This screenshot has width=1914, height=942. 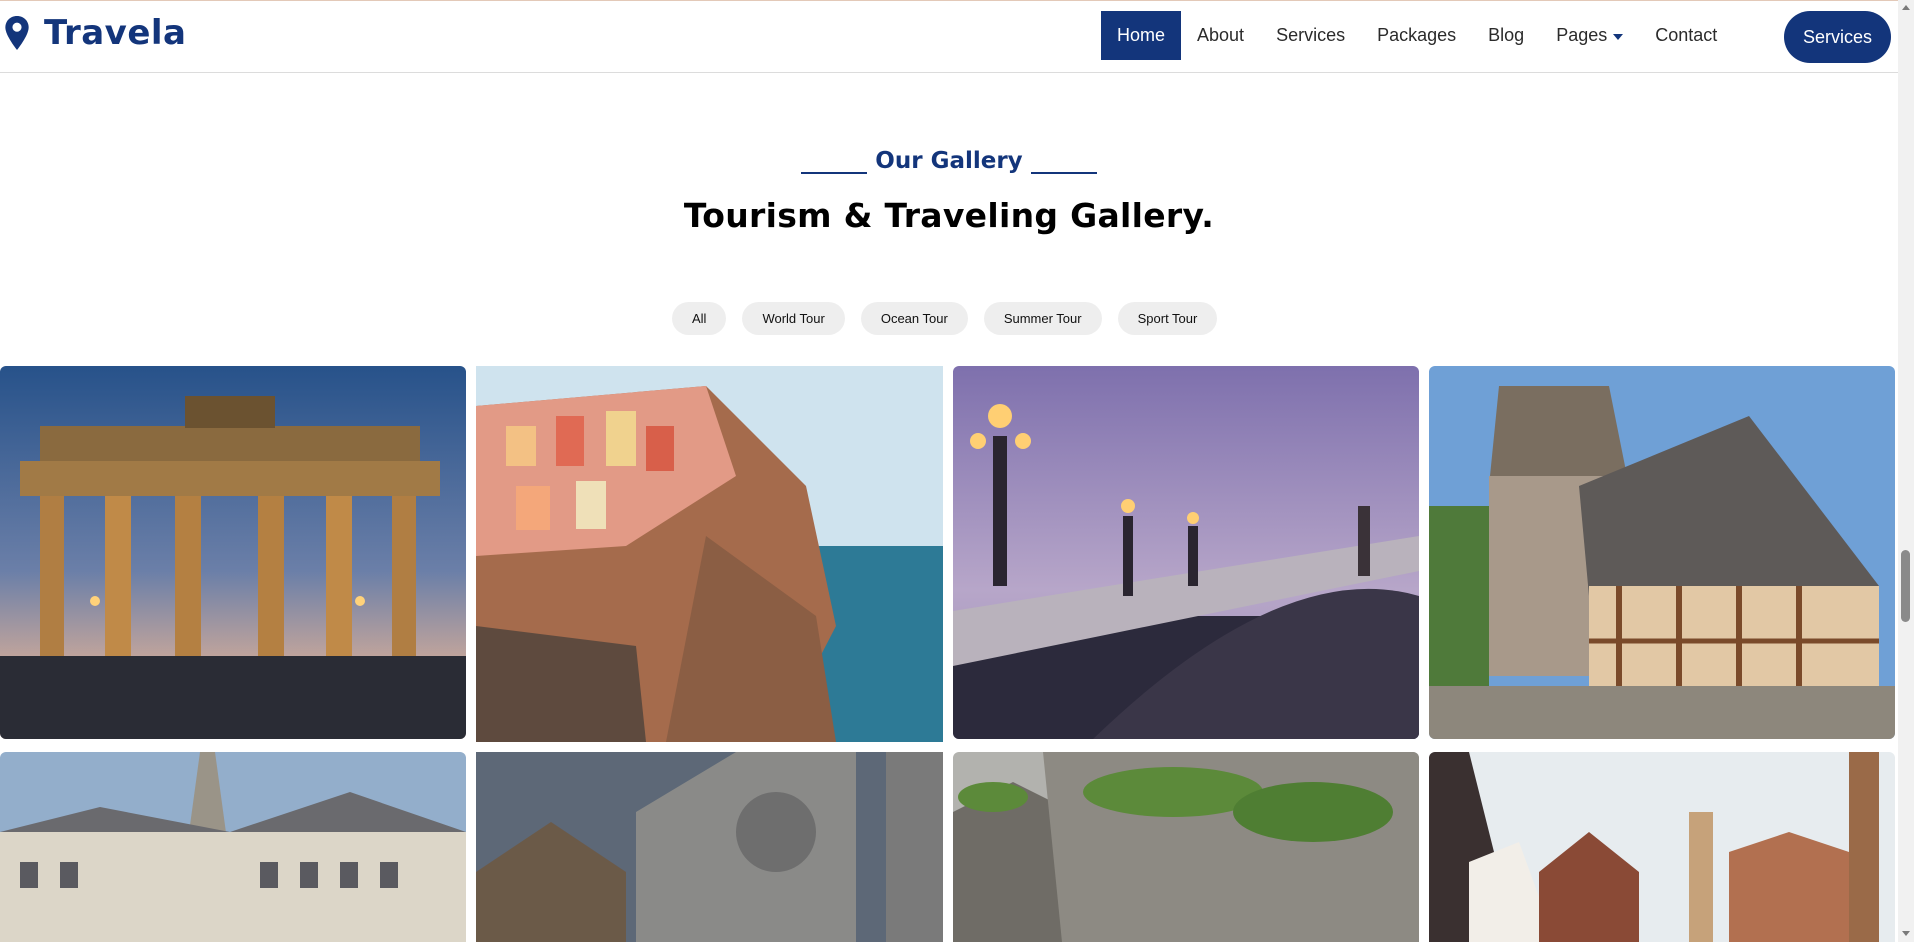 I want to click on nav-item-home: Home, so click(x=1141, y=35).